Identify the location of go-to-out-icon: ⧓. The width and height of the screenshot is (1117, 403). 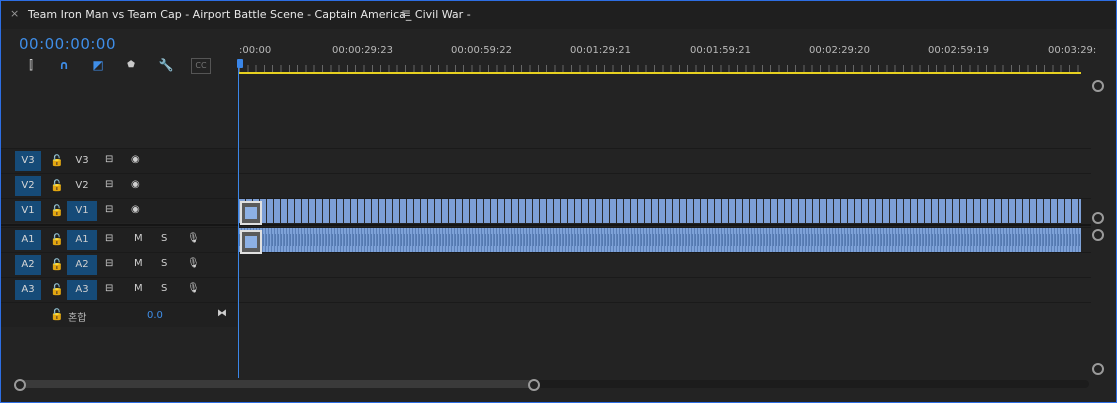
(222, 313).